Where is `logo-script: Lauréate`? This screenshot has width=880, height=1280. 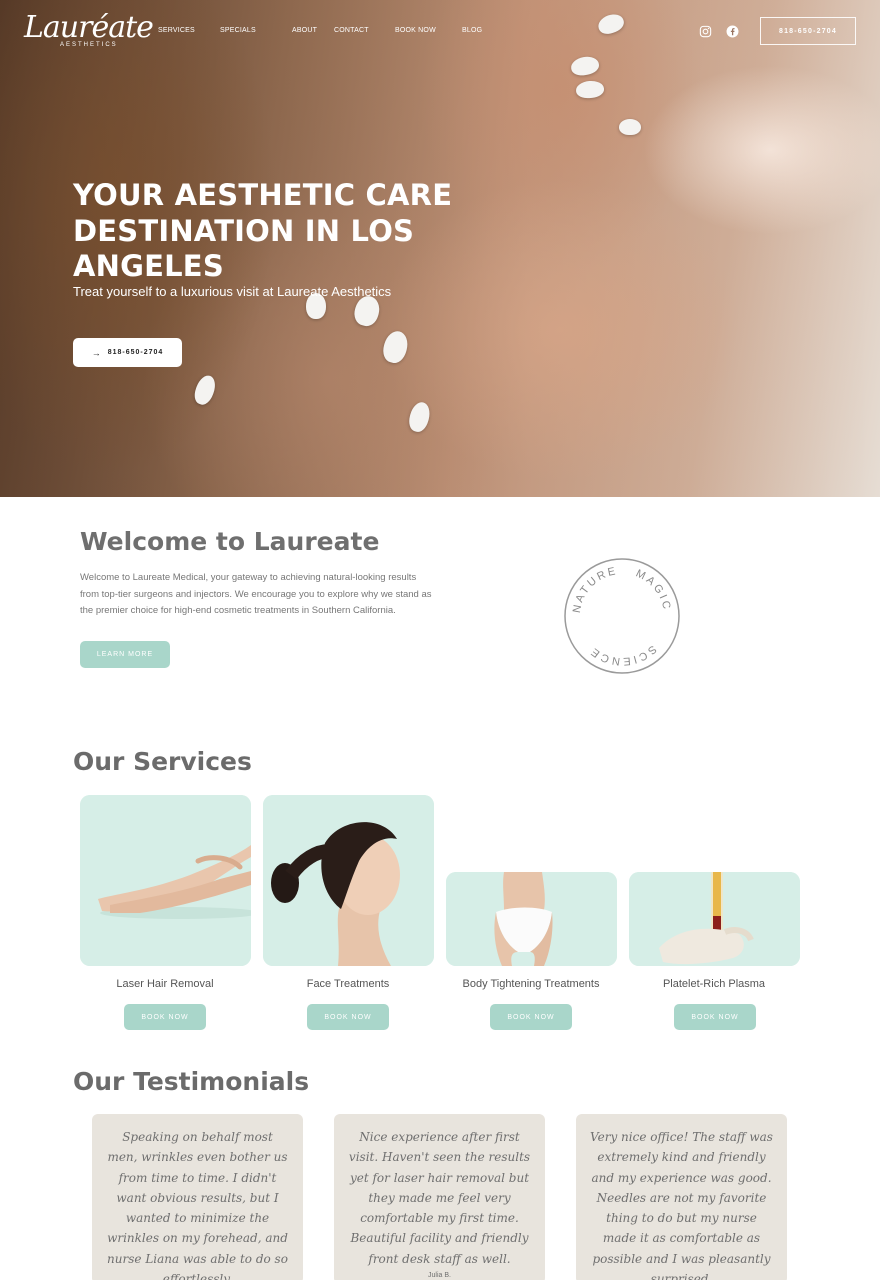
logo-script: Lauréate is located at coordinates (89, 27).